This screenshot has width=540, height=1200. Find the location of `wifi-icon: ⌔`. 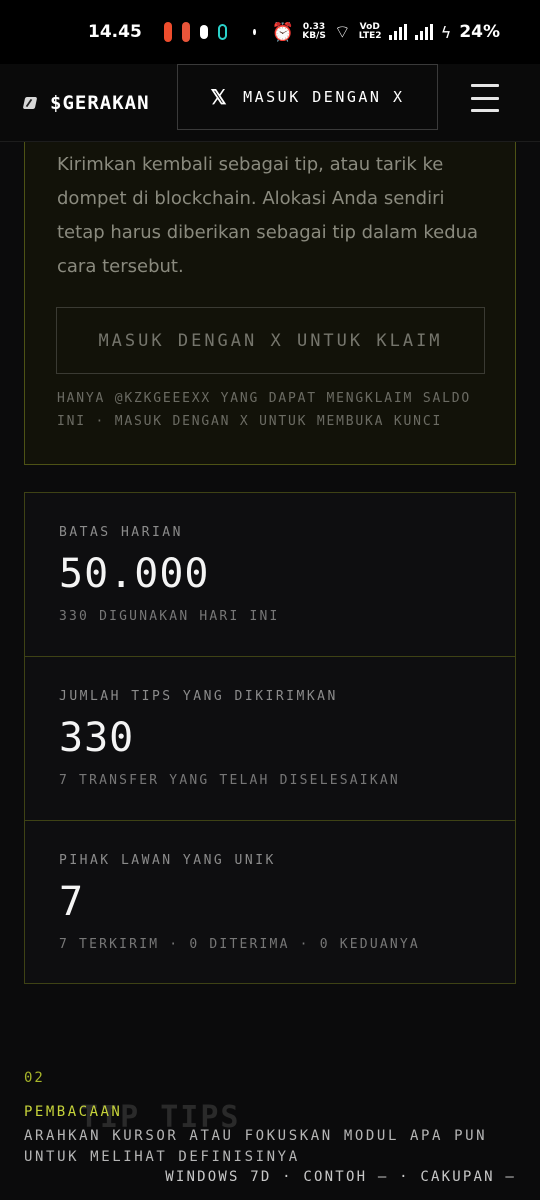

wifi-icon: ⌔ is located at coordinates (342, 32).